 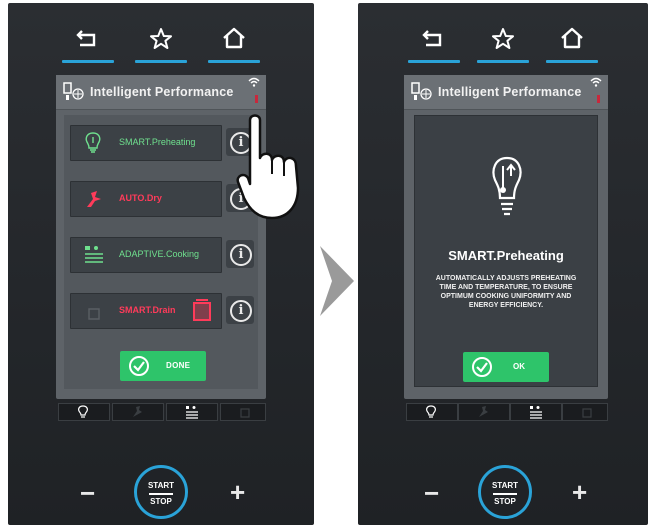 What do you see at coordinates (506, 367) in the screenshot?
I see `ok-button: OK` at bounding box center [506, 367].